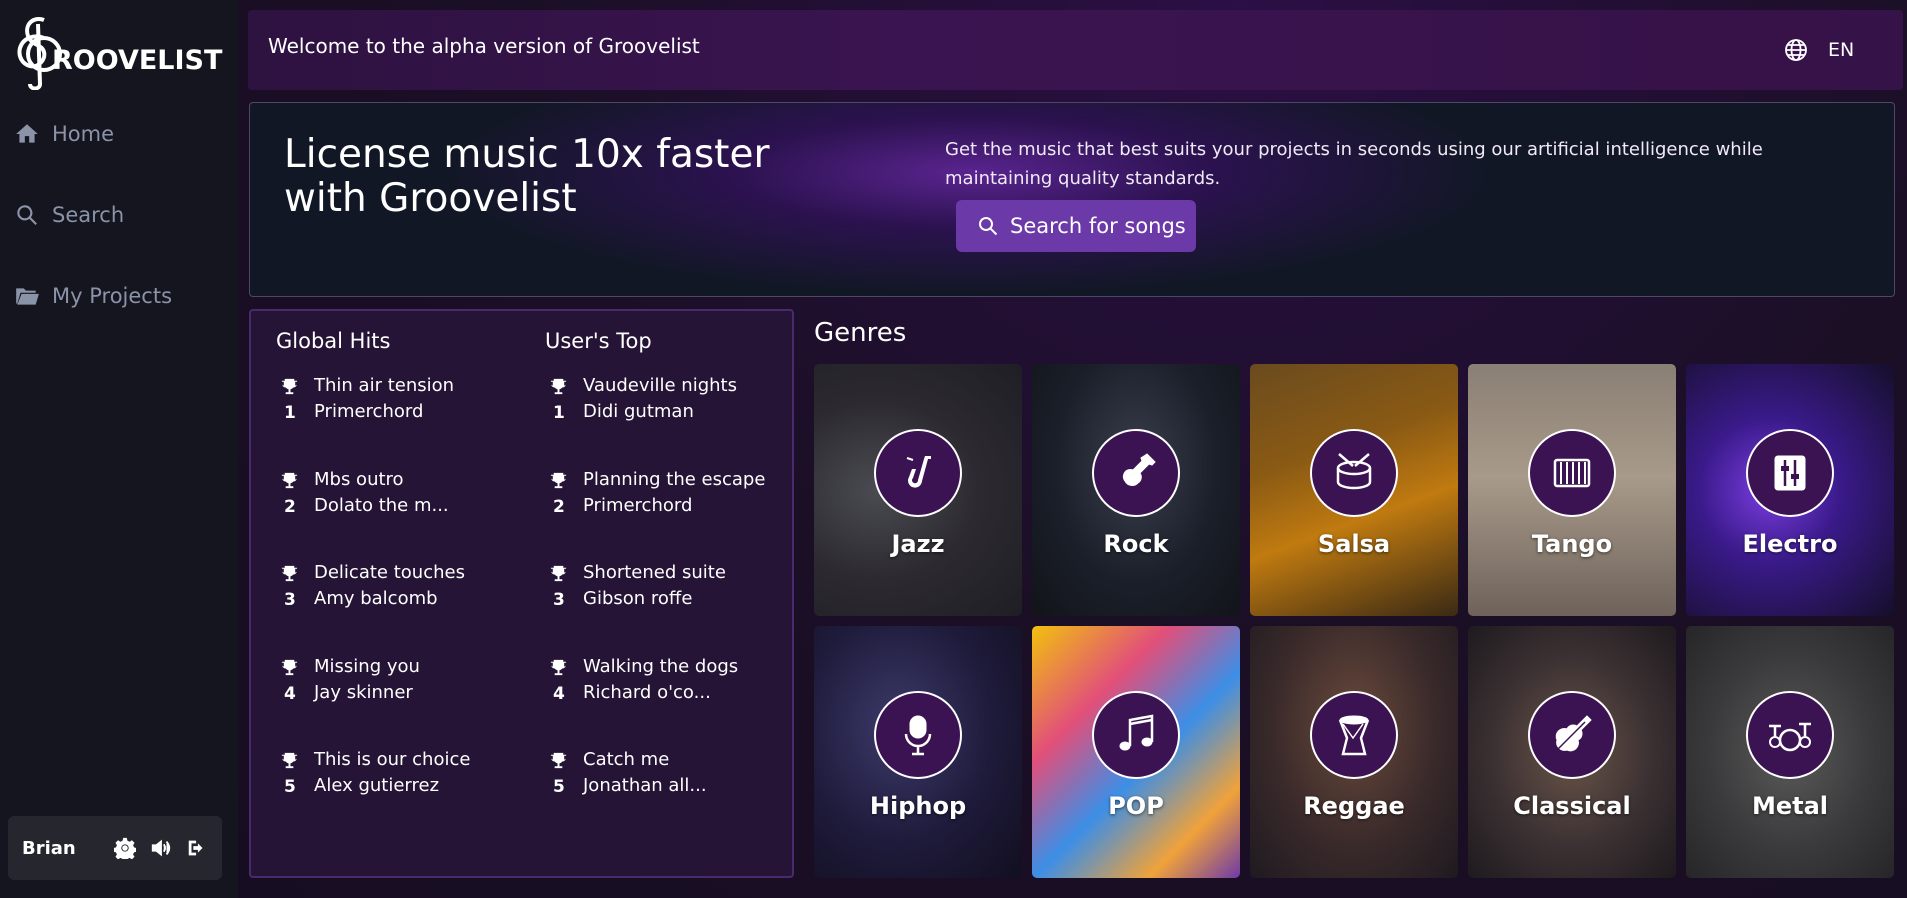 Image resolution: width=1907 pixels, height=898 pixels. What do you see at coordinates (137, 60) in the screenshot?
I see `svg-text: ROOVELIST` at bounding box center [137, 60].